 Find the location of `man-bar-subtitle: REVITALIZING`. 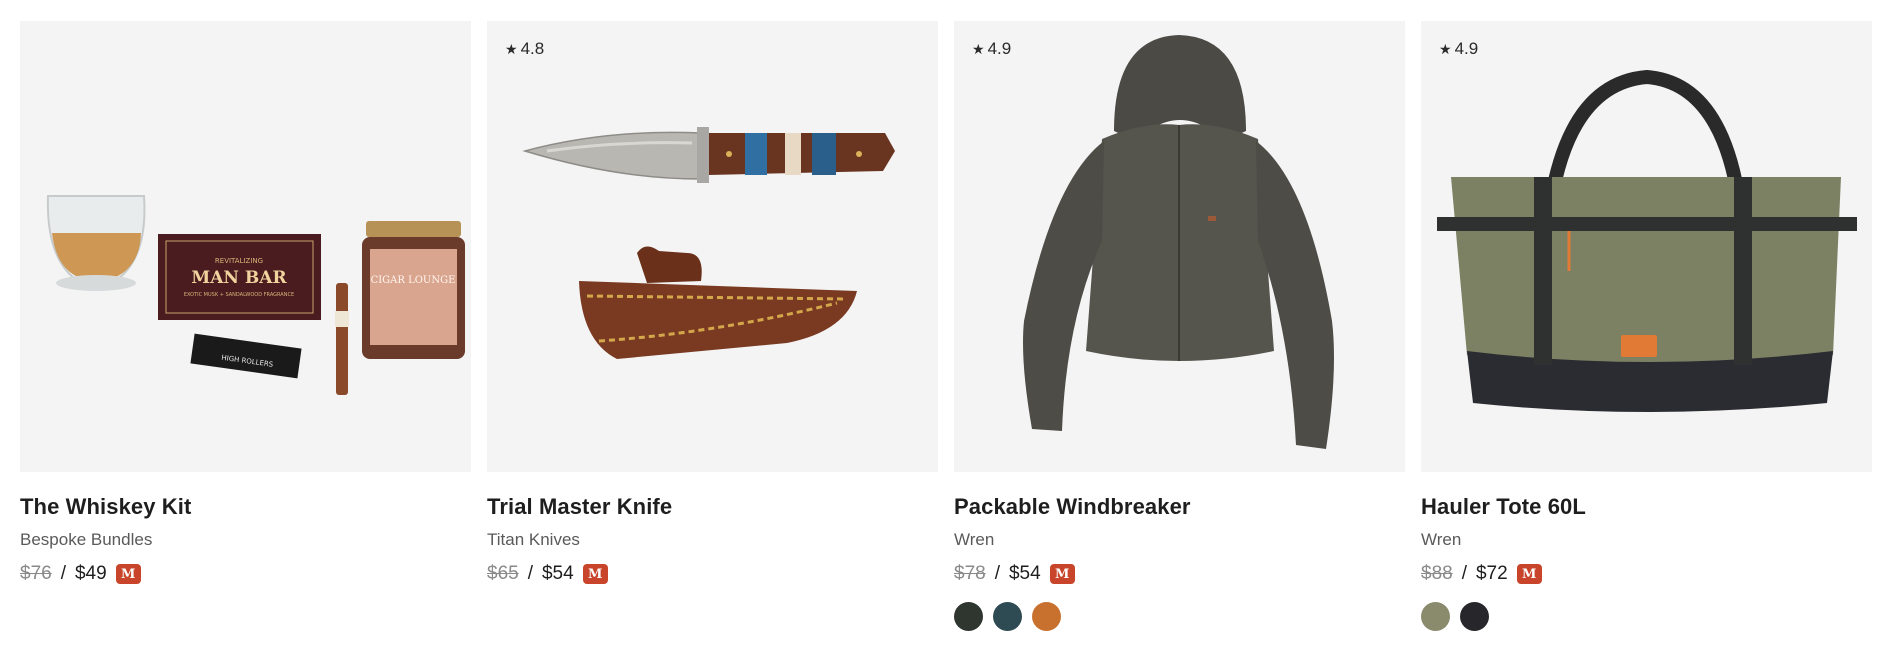

man-bar-subtitle: REVITALIZING is located at coordinates (239, 261).